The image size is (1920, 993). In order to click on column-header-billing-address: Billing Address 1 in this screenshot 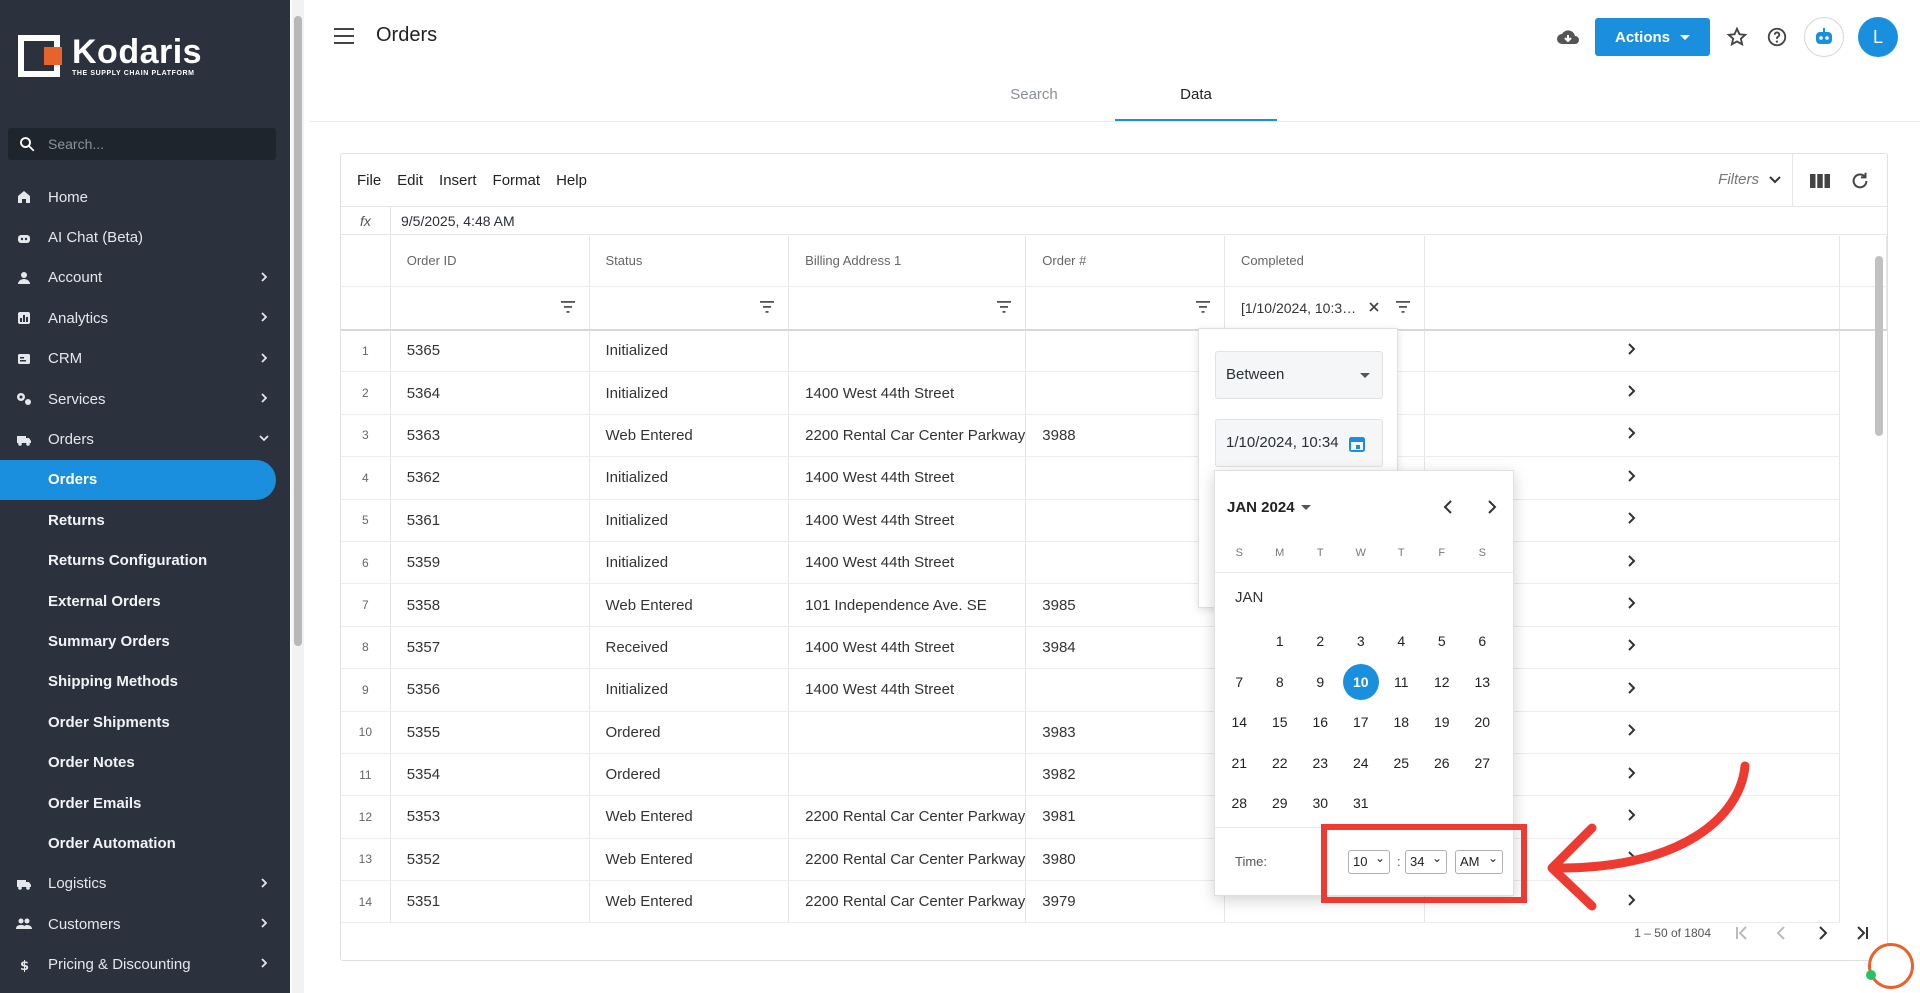, I will do `click(907, 261)`.